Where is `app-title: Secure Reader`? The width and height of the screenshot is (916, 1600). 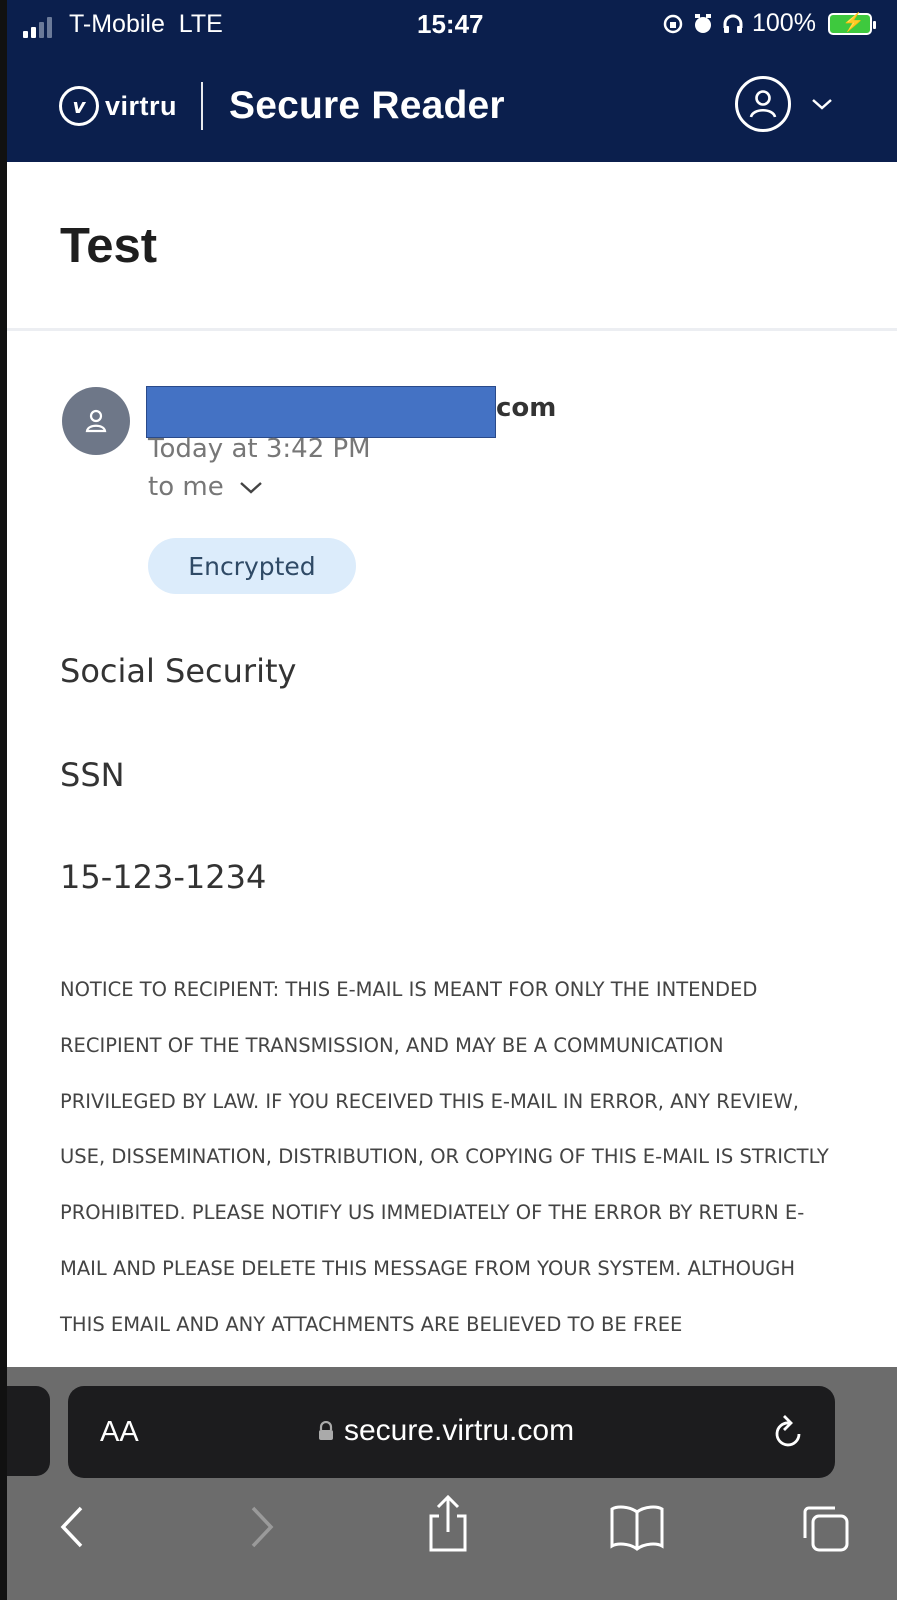
app-title: Secure Reader is located at coordinates (367, 105).